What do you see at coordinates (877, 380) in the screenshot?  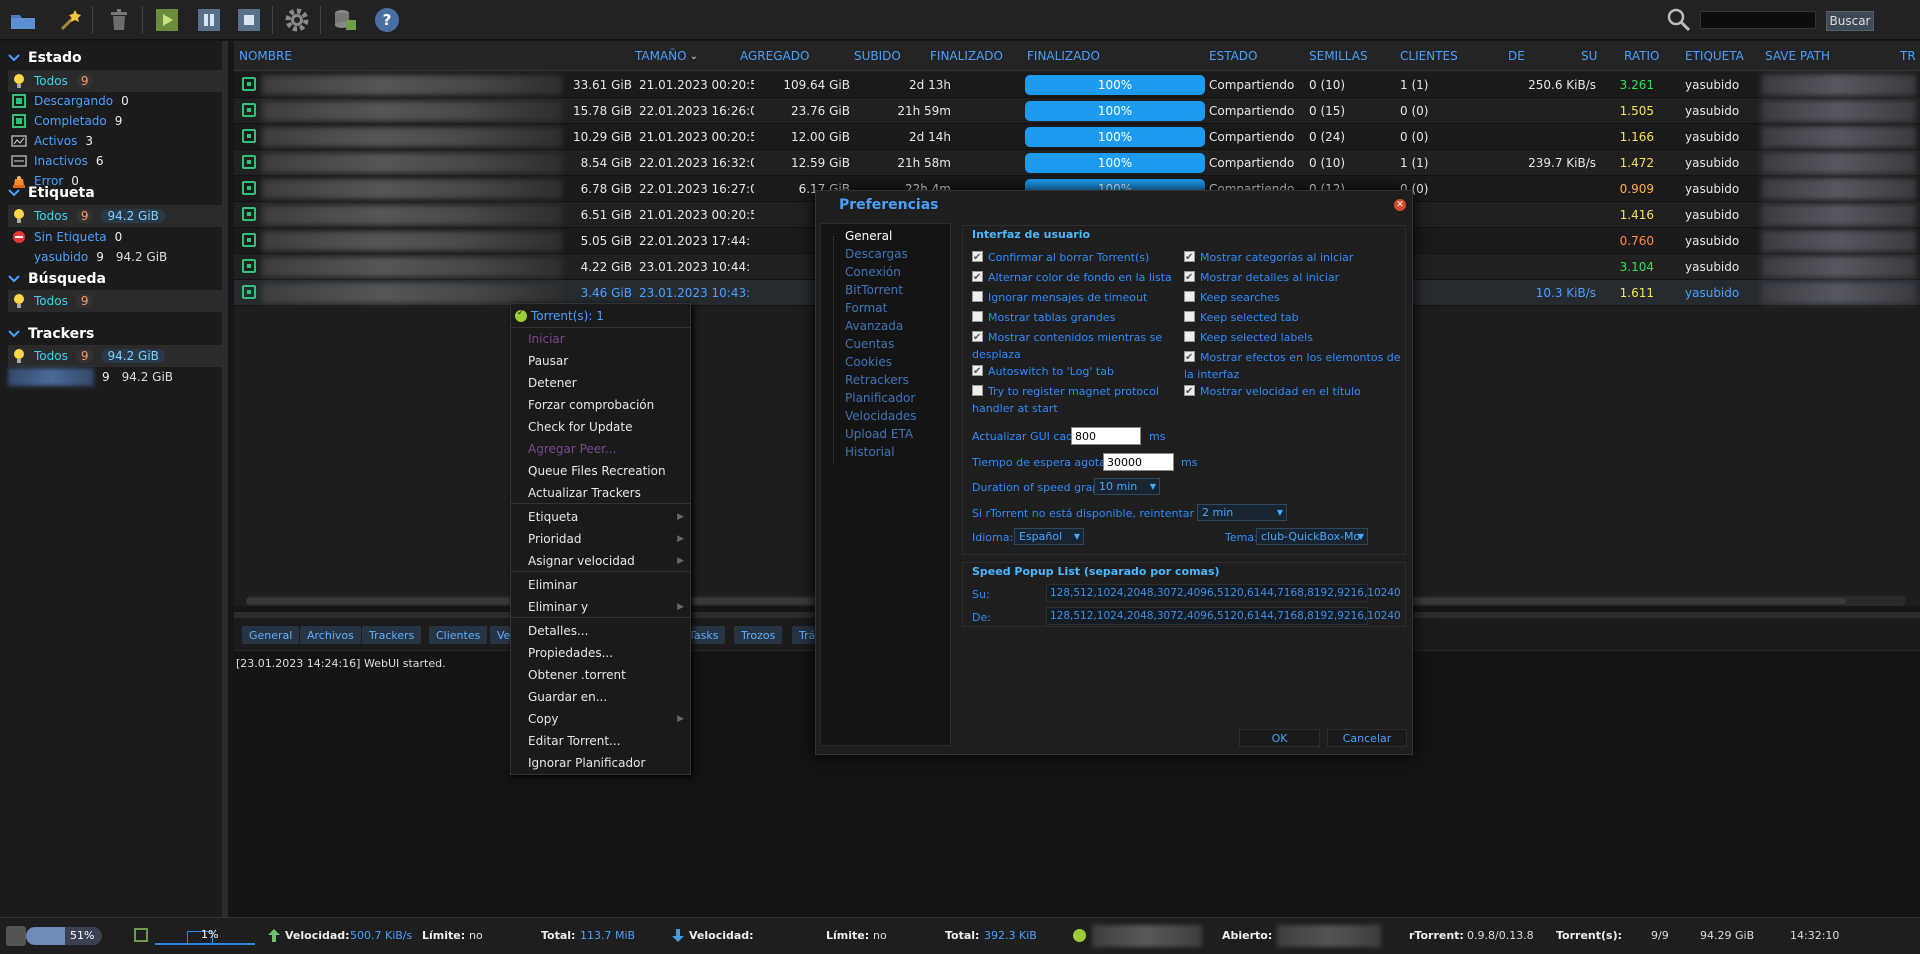 I see `nav-retrackers: Retrackers` at bounding box center [877, 380].